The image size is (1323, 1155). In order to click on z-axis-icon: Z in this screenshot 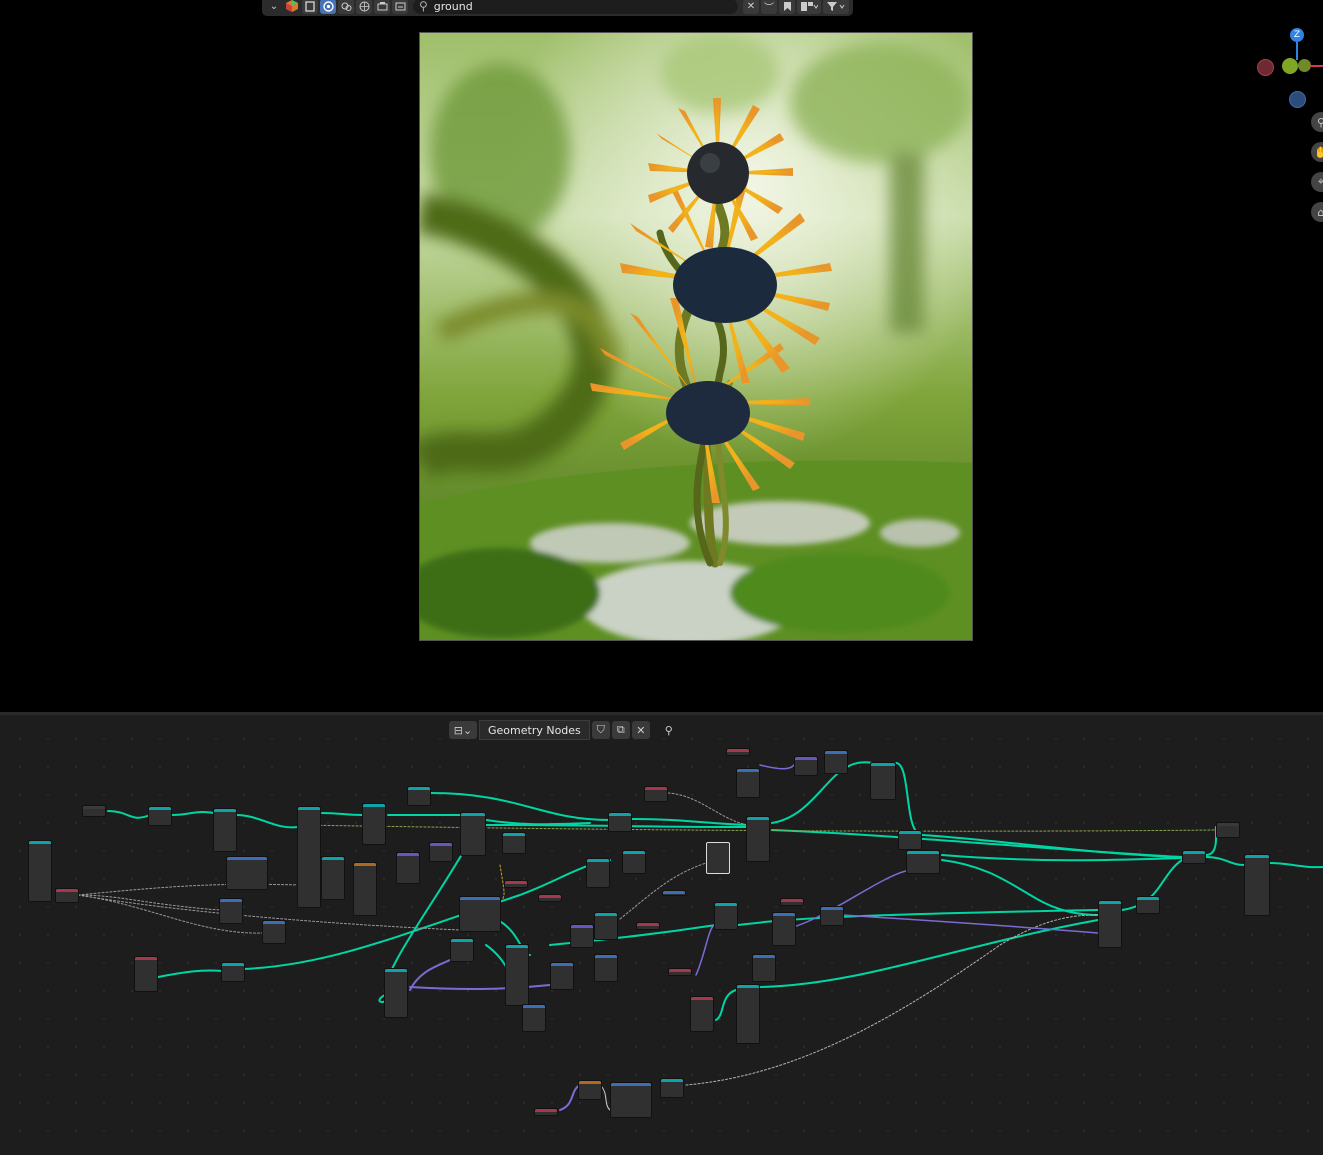, I will do `click(1297, 35)`.